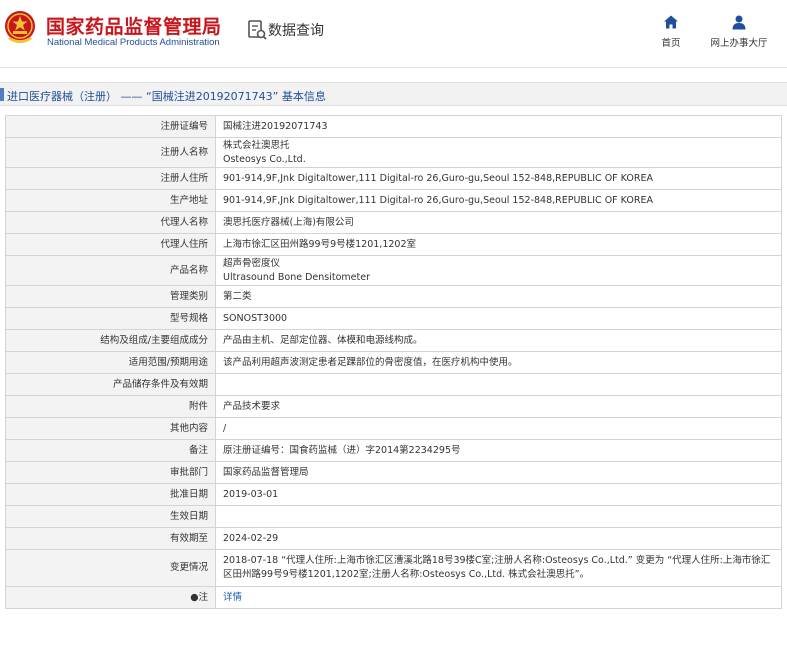 The height and width of the screenshot is (652, 787). Describe the element at coordinates (266, 472) in the screenshot. I see `detail-value-line: 国家药品监督管理局` at that location.